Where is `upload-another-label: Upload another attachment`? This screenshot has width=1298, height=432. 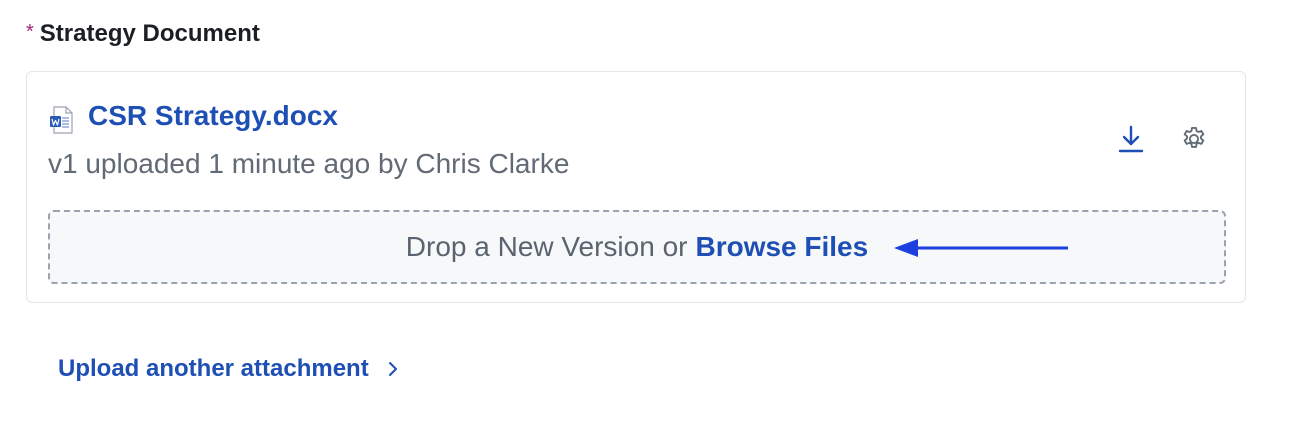 upload-another-label: Upload another attachment is located at coordinates (213, 368).